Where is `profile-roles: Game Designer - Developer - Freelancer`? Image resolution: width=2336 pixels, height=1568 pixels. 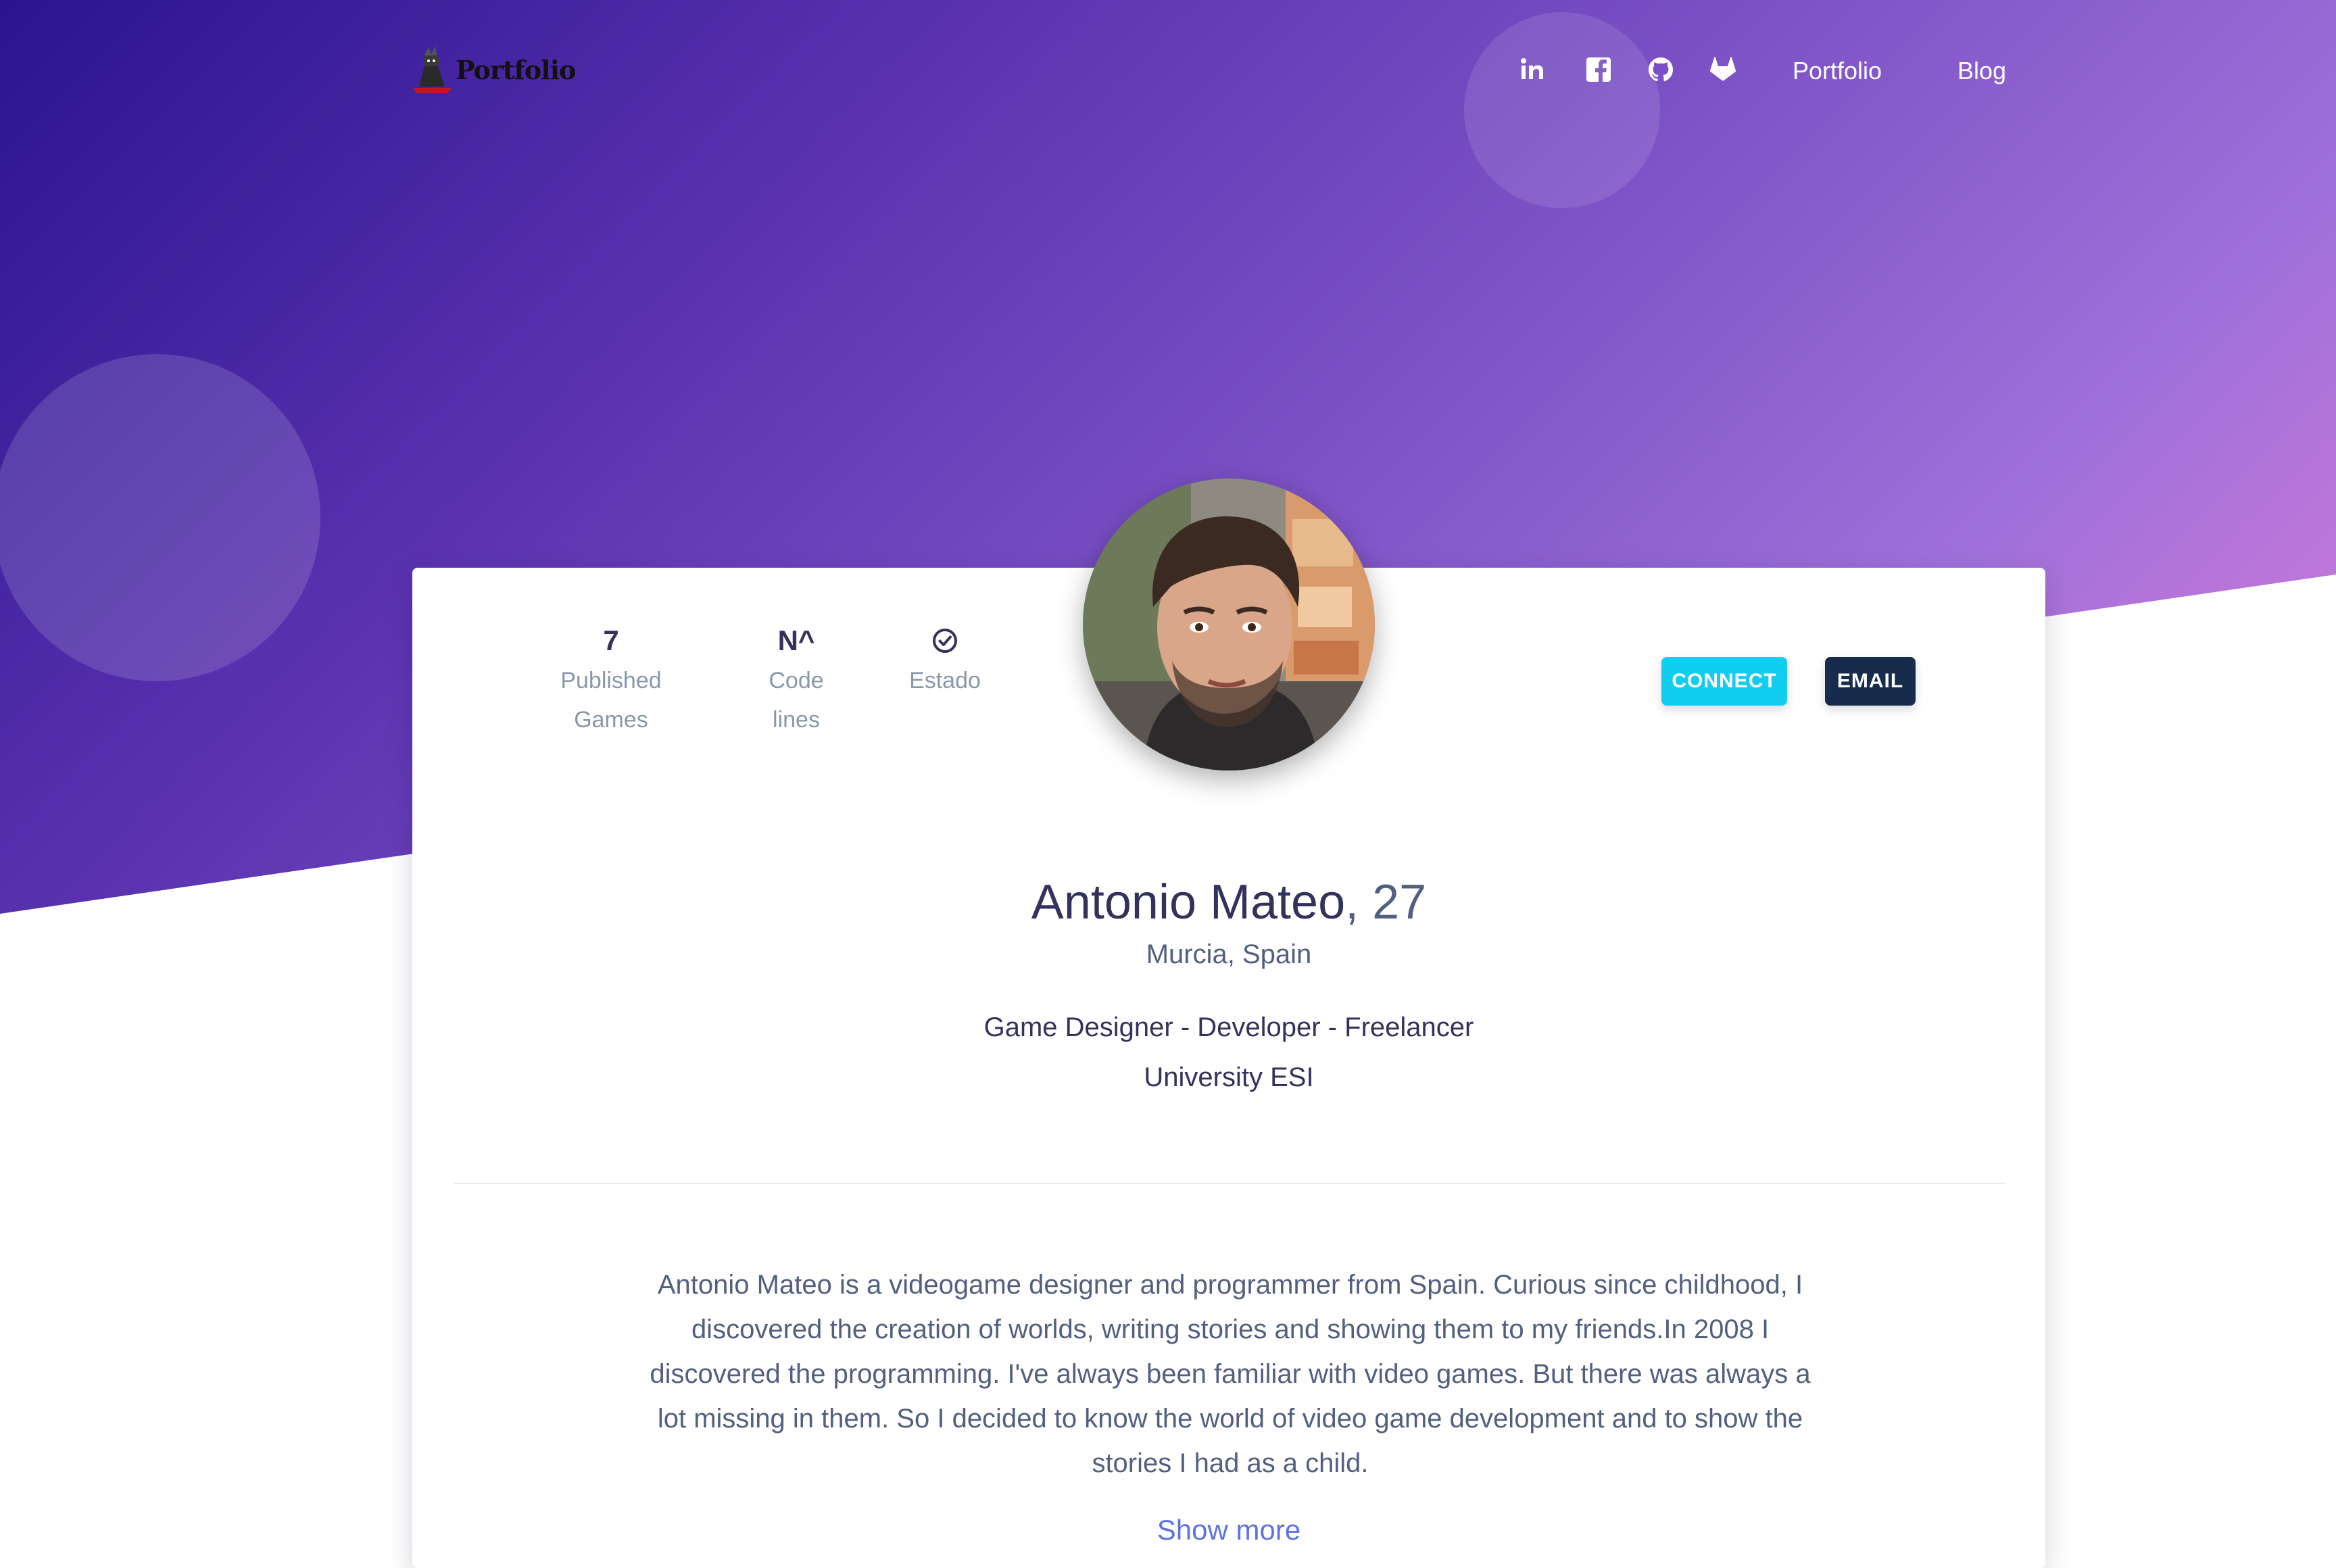
profile-roles: Game Designer - Developer - Freelancer is located at coordinates (1228, 1027).